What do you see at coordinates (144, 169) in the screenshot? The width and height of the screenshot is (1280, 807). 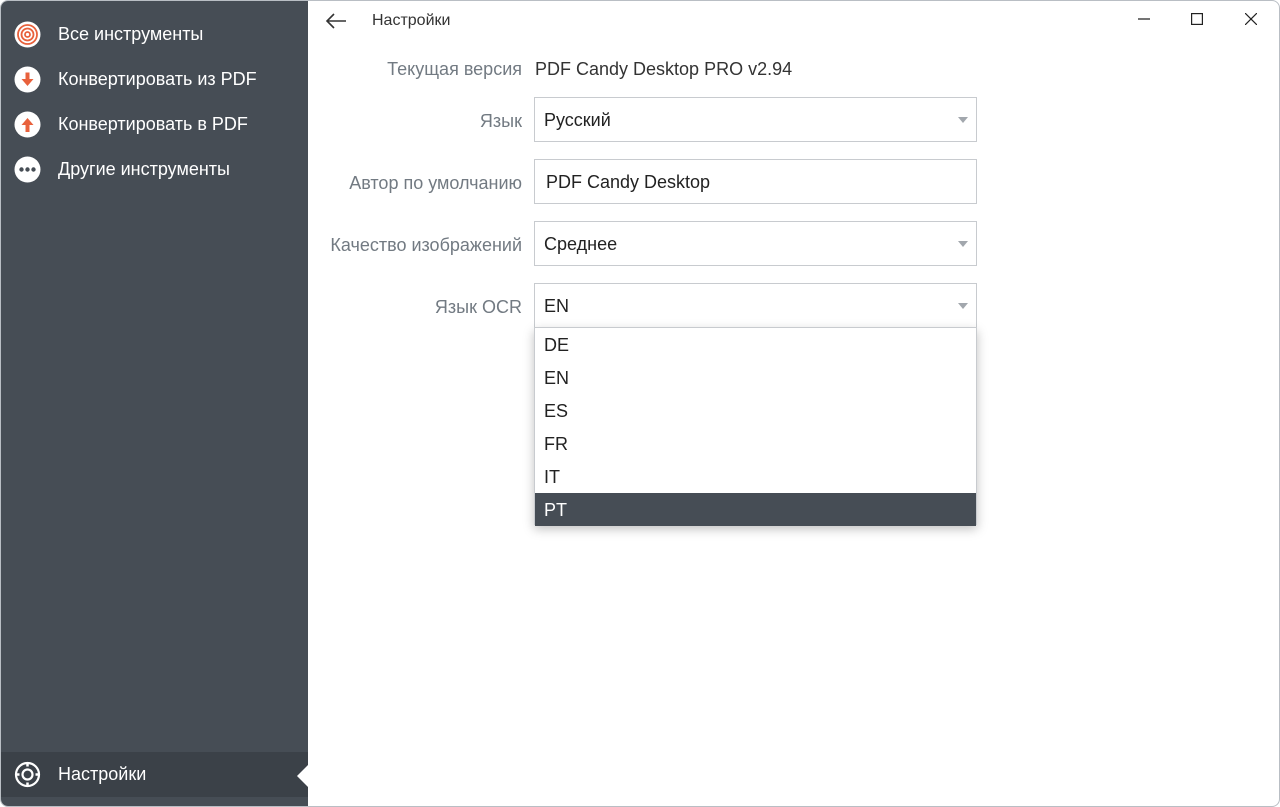 I see `sidebar-item-label: Другие инструменты` at bounding box center [144, 169].